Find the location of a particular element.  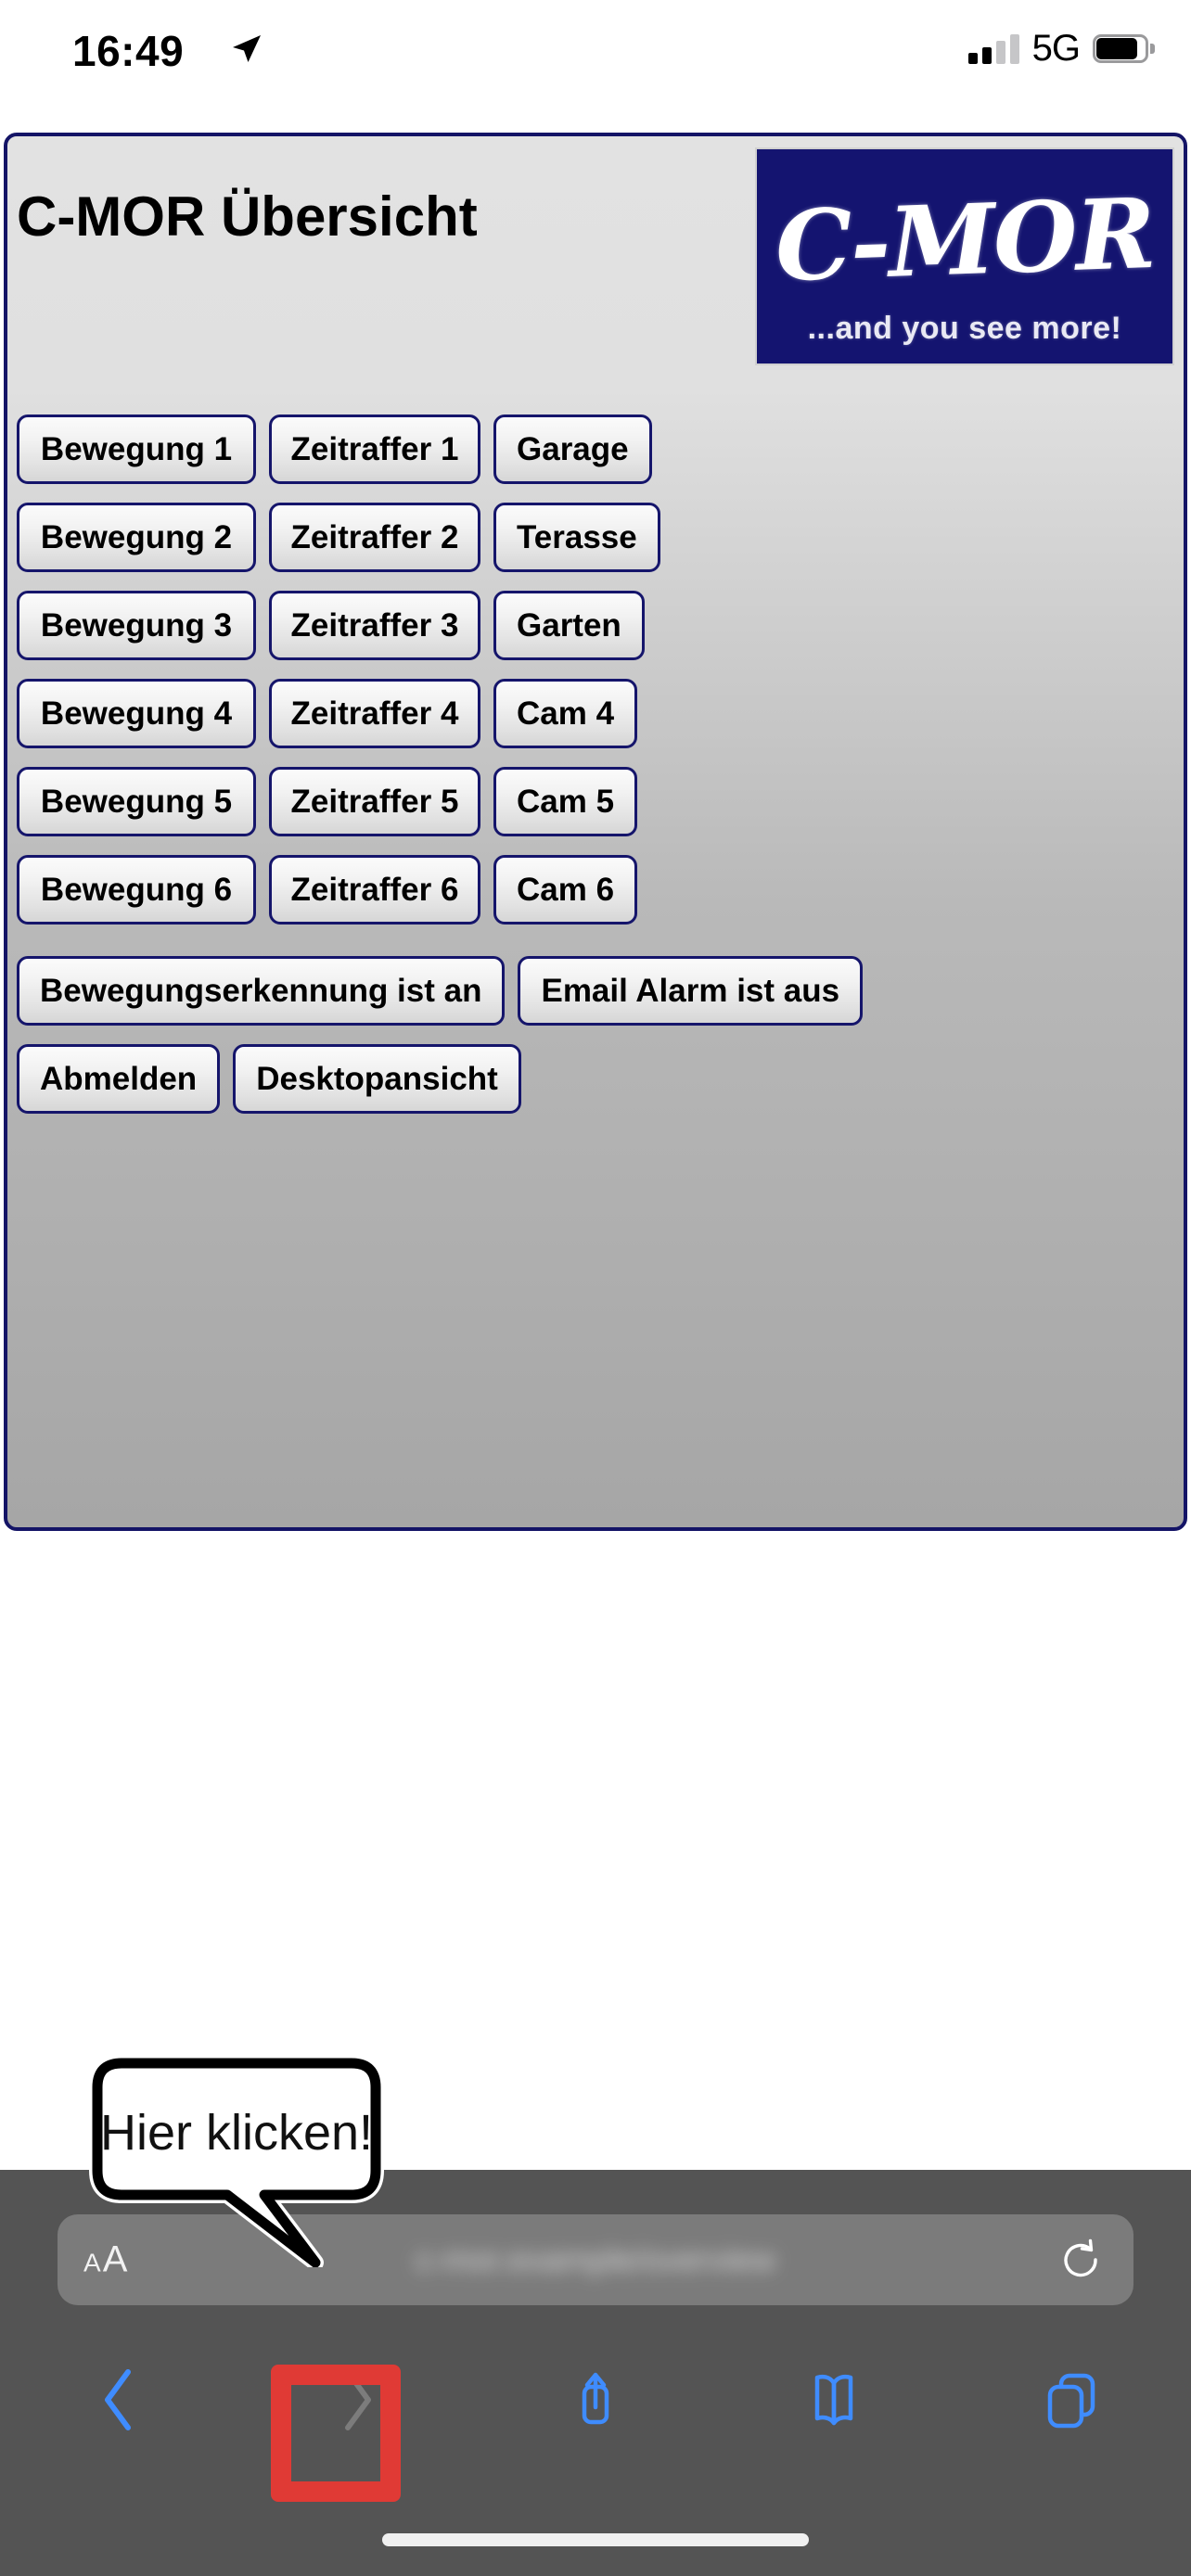

cmor-logo-wordmark: C-MOR is located at coordinates (965, 239).